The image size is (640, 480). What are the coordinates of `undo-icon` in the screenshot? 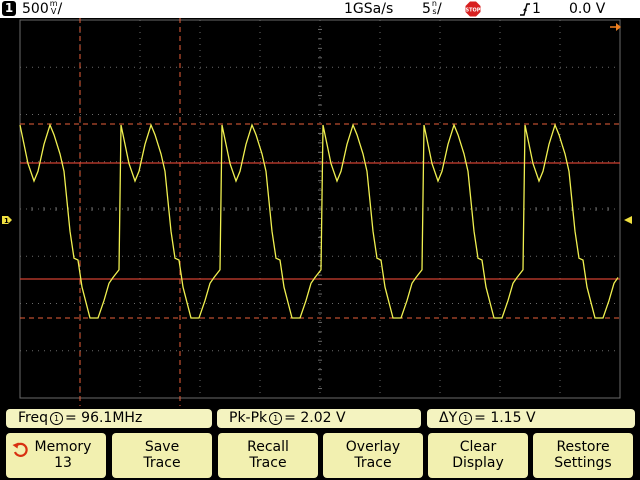 It's located at (20, 449).